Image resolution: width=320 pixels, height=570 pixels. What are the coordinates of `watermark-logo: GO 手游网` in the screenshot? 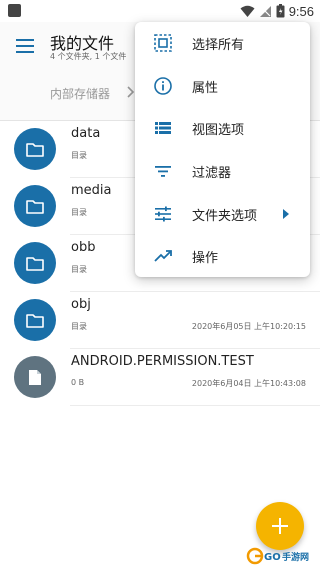 It's located at (277, 556).